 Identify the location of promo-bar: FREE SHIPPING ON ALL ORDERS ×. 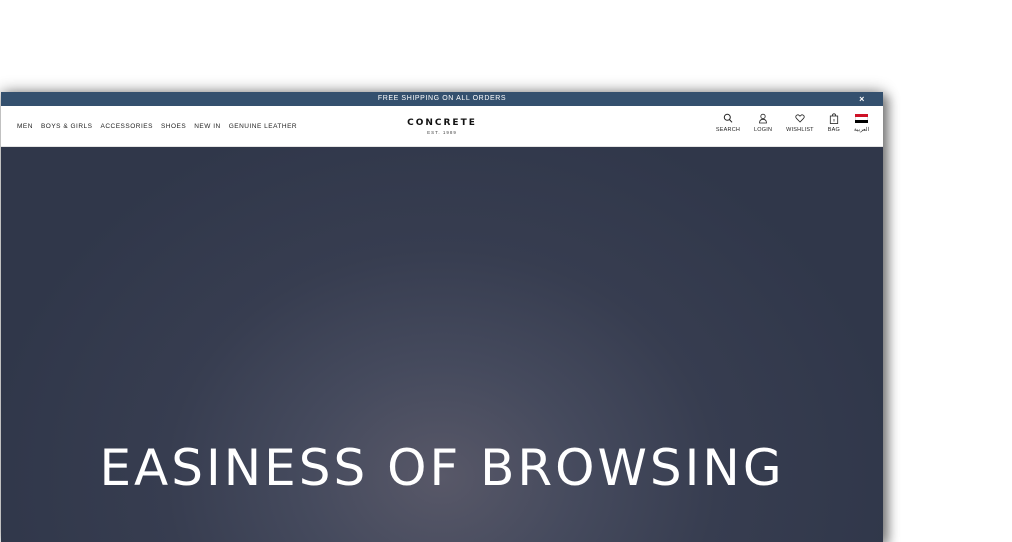
(442, 99).